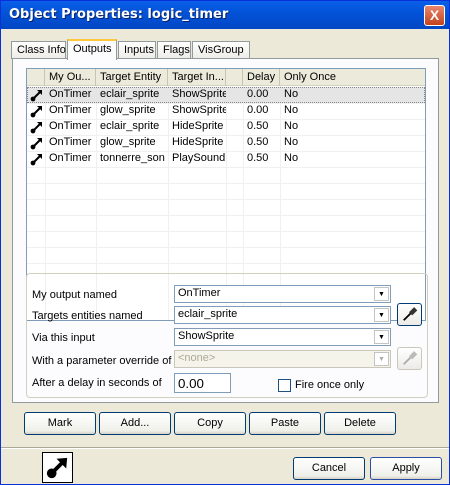 This screenshot has height=485, width=450. I want to click on output-value: OnTimer, so click(199, 293).